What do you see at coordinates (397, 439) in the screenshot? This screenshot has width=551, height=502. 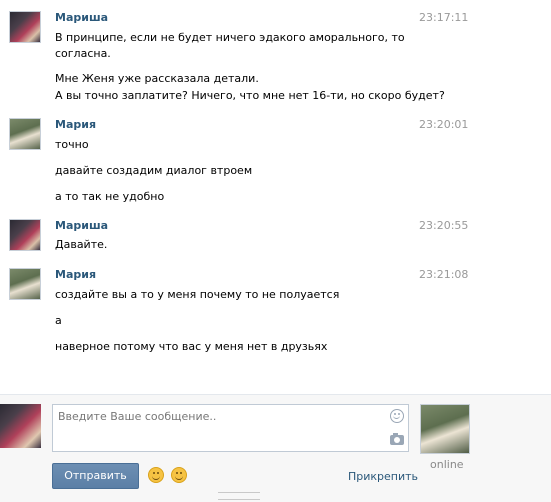 I see `camera-icon` at bounding box center [397, 439].